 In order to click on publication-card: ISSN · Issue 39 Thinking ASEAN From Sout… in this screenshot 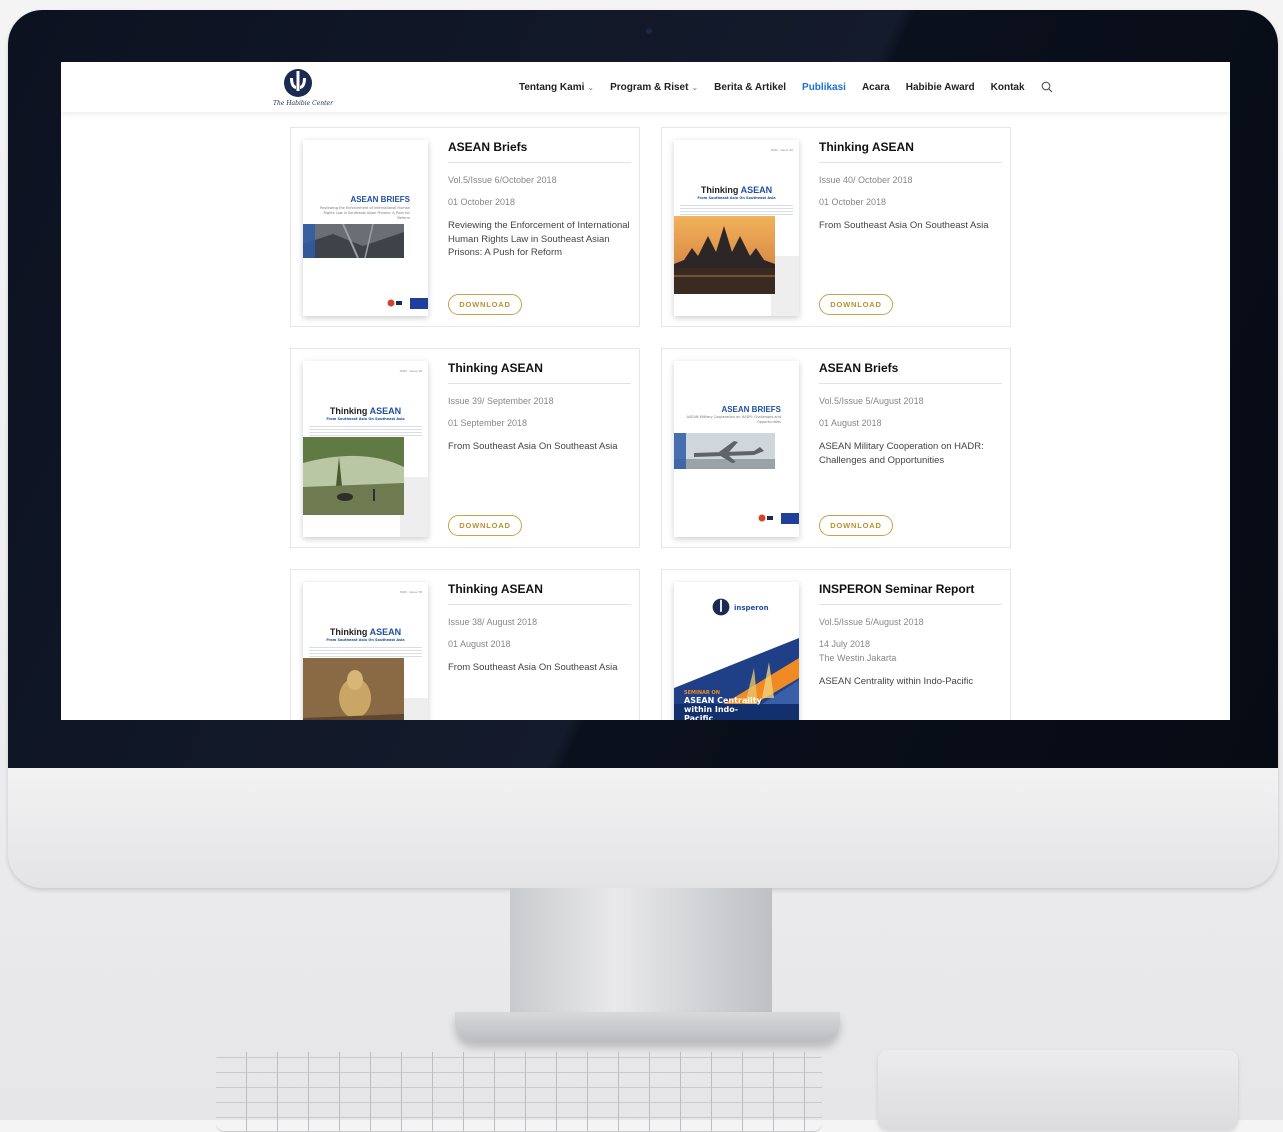, I will do `click(465, 448)`.